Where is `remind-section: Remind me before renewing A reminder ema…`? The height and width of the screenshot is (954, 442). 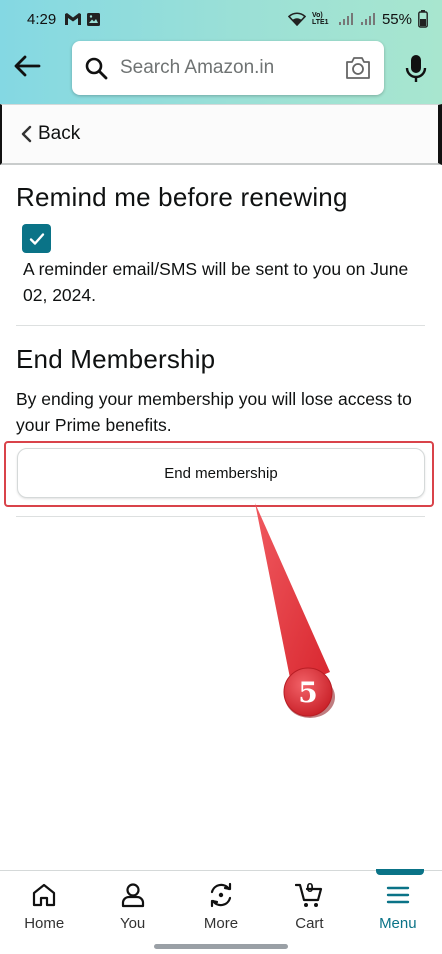 remind-section: Remind me before renewing A reminder ema… is located at coordinates (221, 243).